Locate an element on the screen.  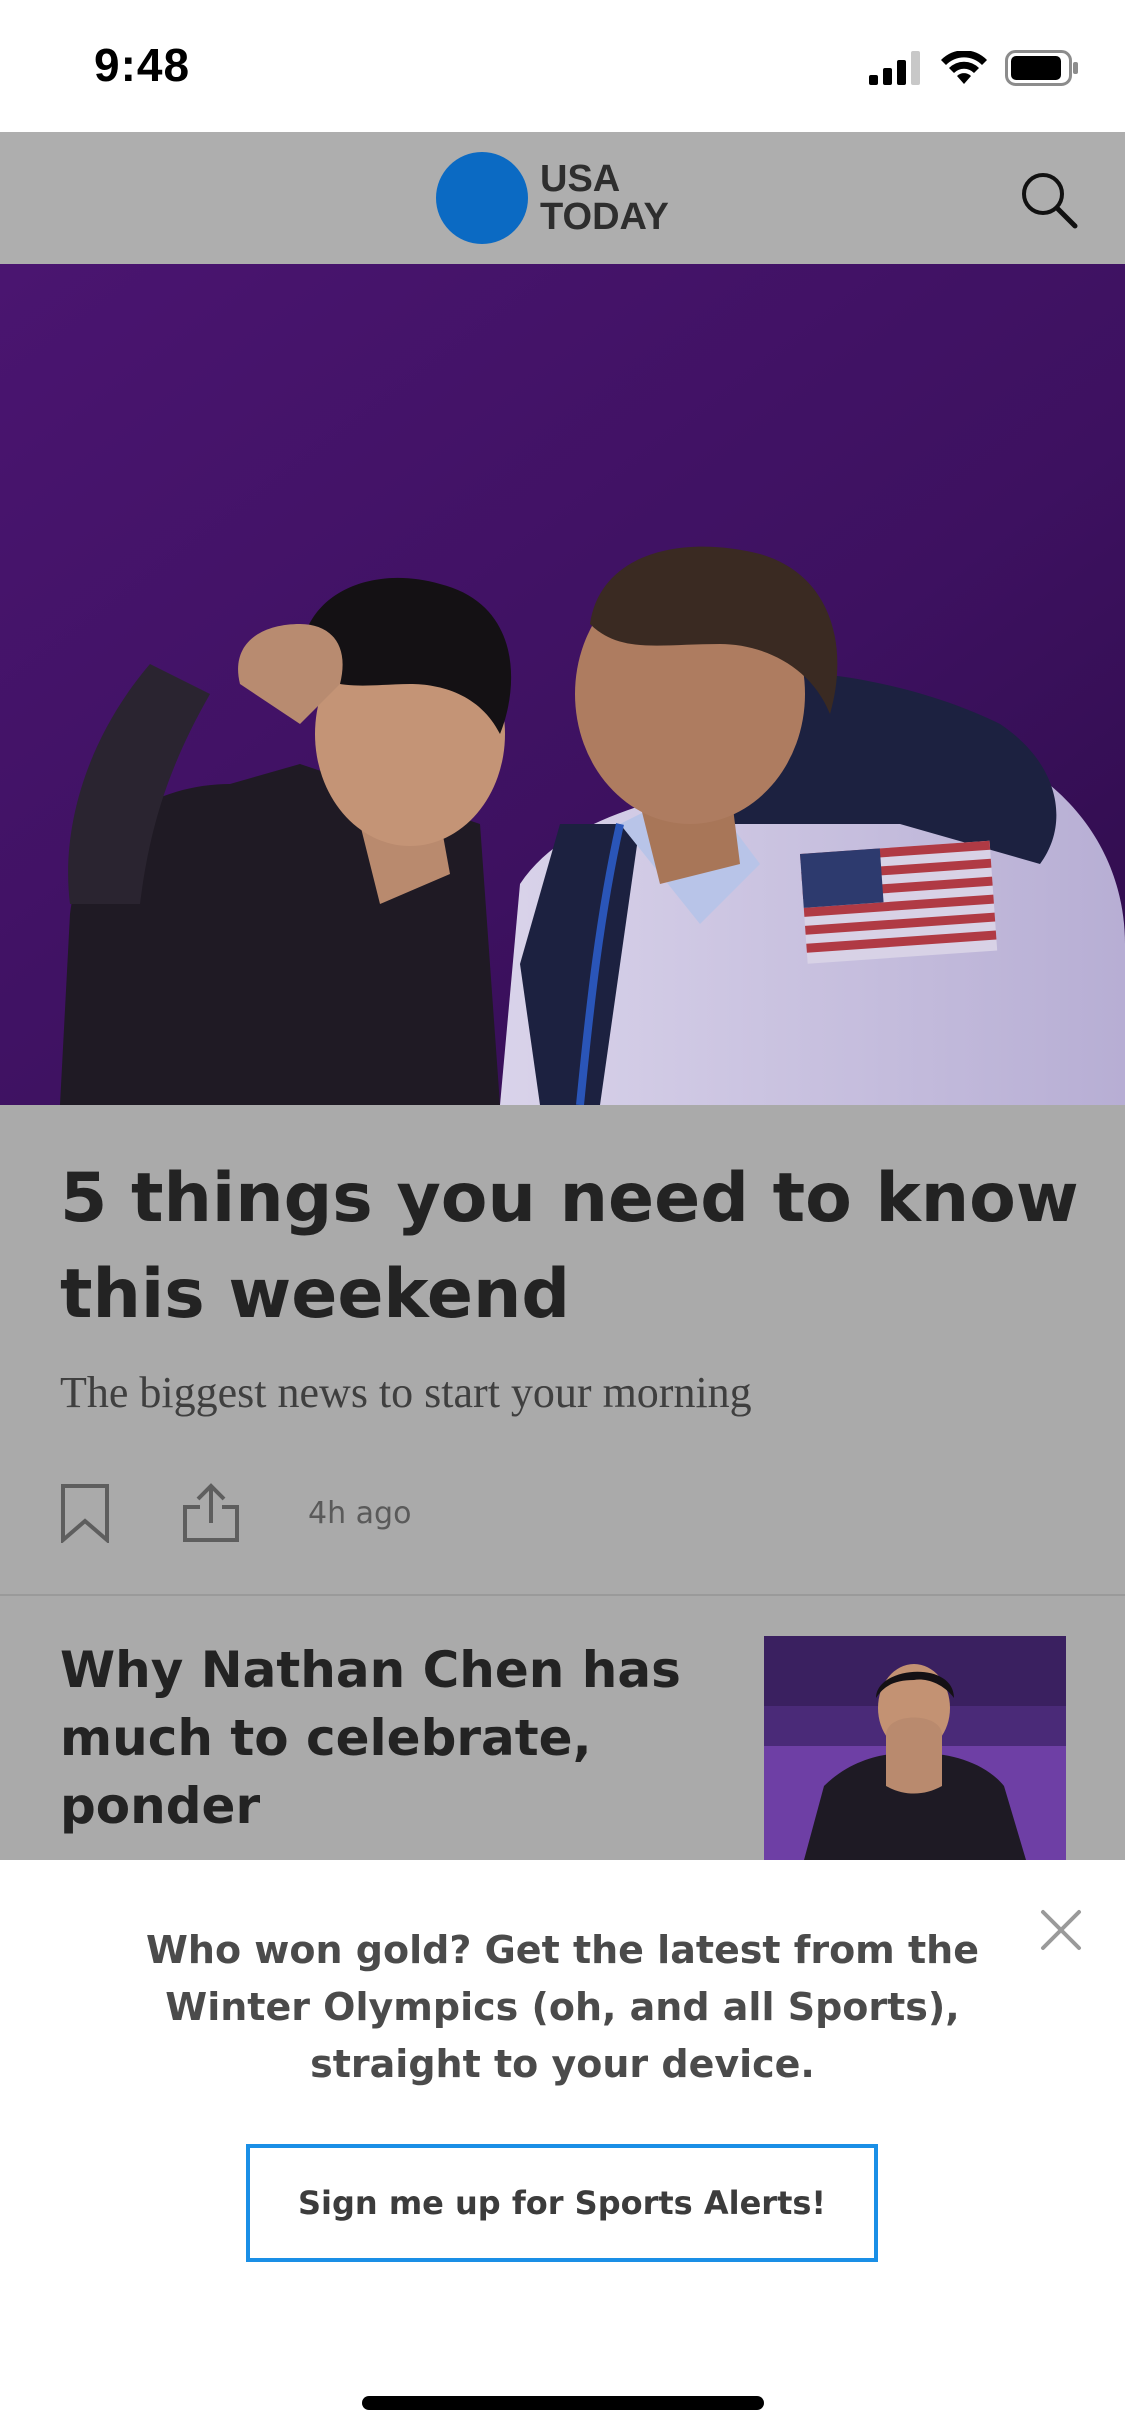
sports-alerts-signup-button: Sign me up for Sports Alerts! is located at coordinates (562, 2203).